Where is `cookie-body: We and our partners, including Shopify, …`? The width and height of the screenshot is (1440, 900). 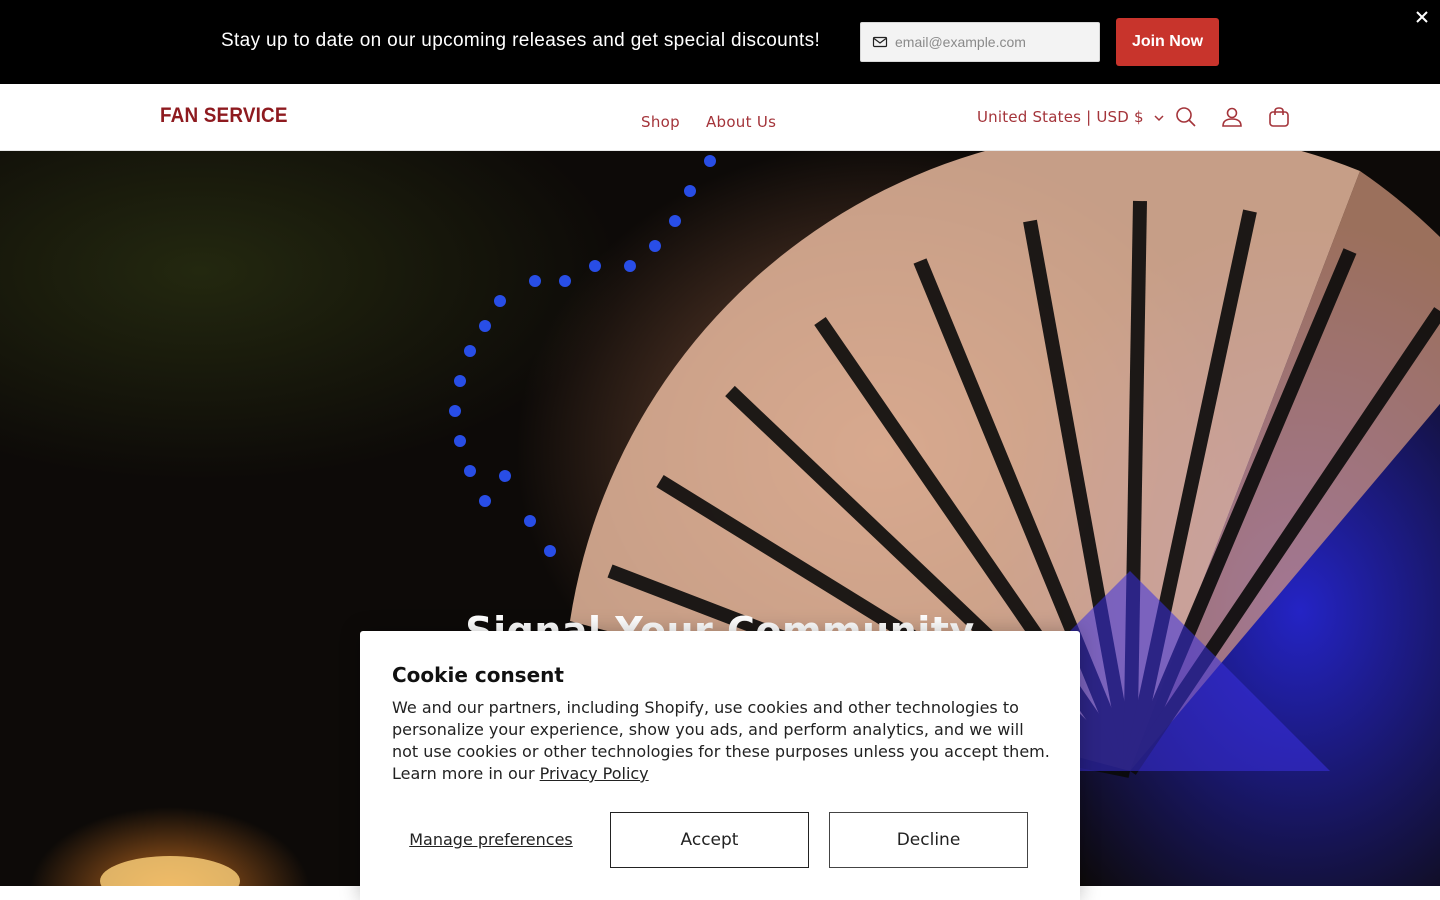
cookie-body: We and our partners, including Shopify, … is located at coordinates (722, 741).